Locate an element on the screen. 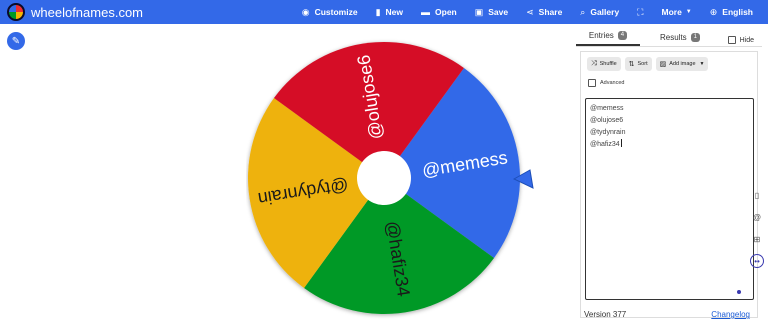 The height and width of the screenshot is (330, 768). hide-toggle: Hide is located at coordinates (740, 40).